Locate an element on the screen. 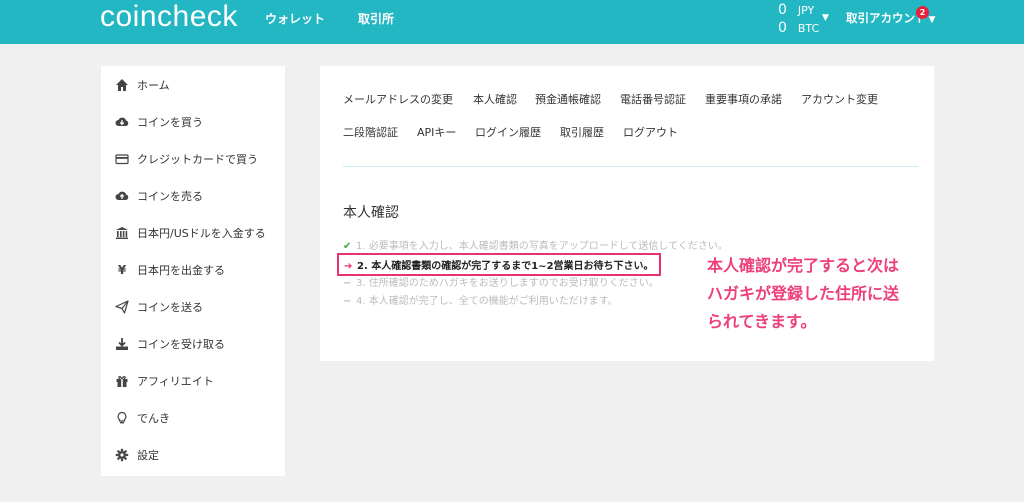 The height and width of the screenshot is (502, 1024). sidebar-item-label: コインを買う is located at coordinates (170, 122).